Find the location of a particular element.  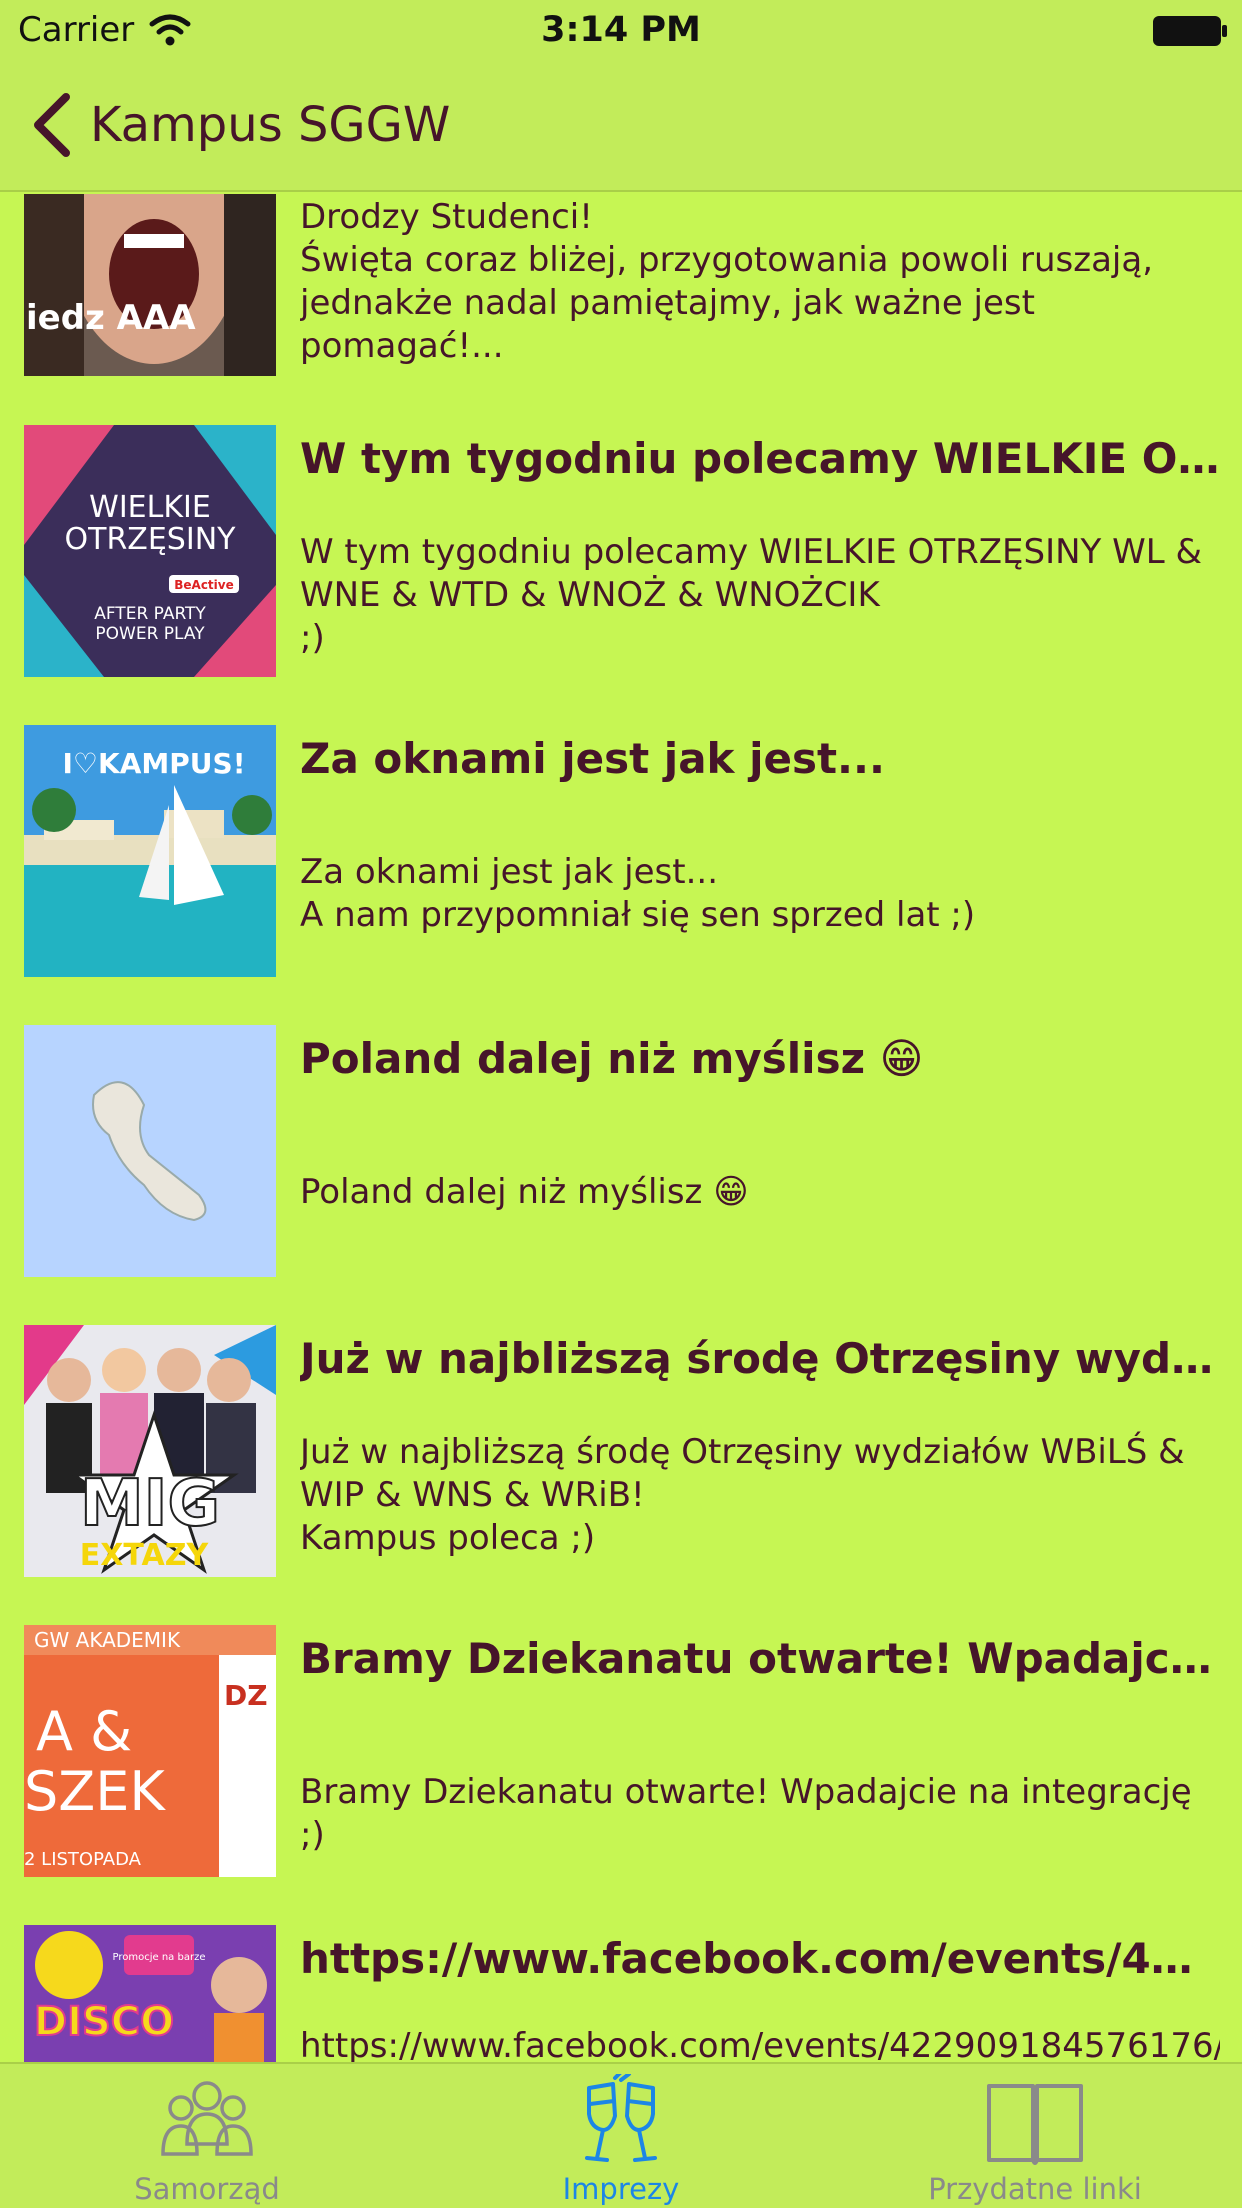

thumbnail-image: I♡KAMPUS! is located at coordinates (150, 851).